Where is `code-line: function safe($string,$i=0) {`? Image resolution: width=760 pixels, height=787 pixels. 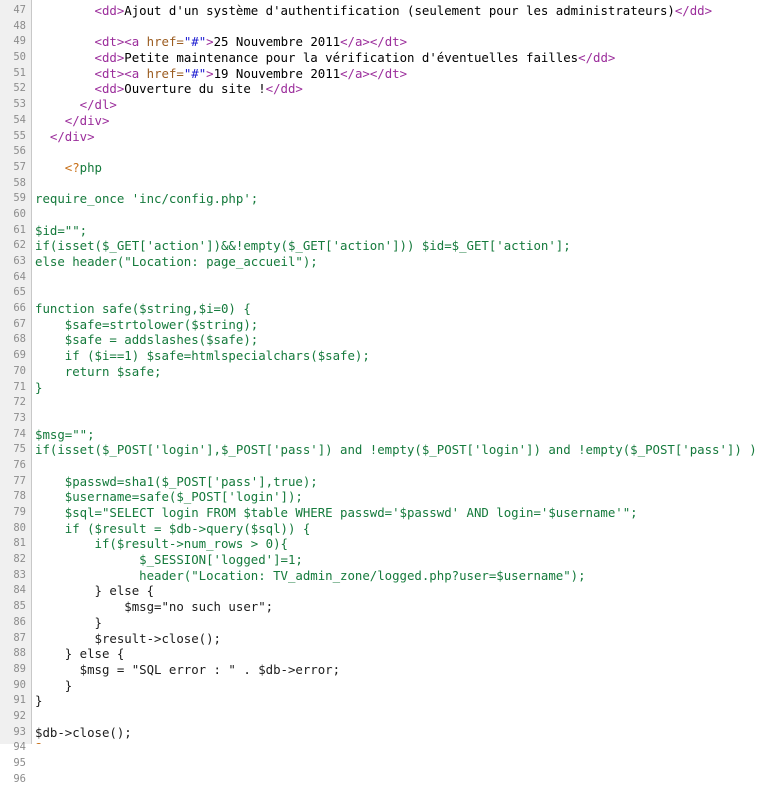 code-line: function safe($string,$i=0) { is located at coordinates (397, 309).